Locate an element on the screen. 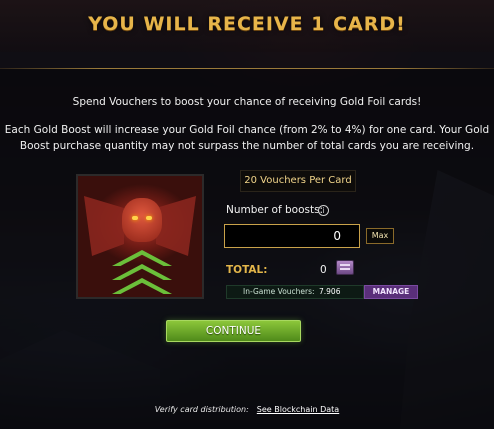 This screenshot has height=429, width=494. ingame-vouchers-bar: In-Game Vouchers: 7.906 is located at coordinates (295, 292).